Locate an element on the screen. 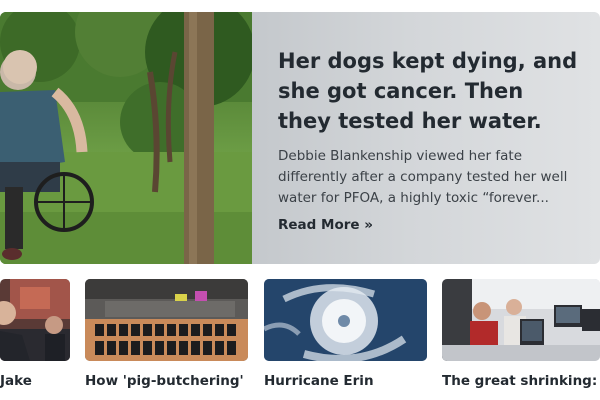 The height and width of the screenshot is (400, 600). phones-on-table-photo is located at coordinates (166, 320).